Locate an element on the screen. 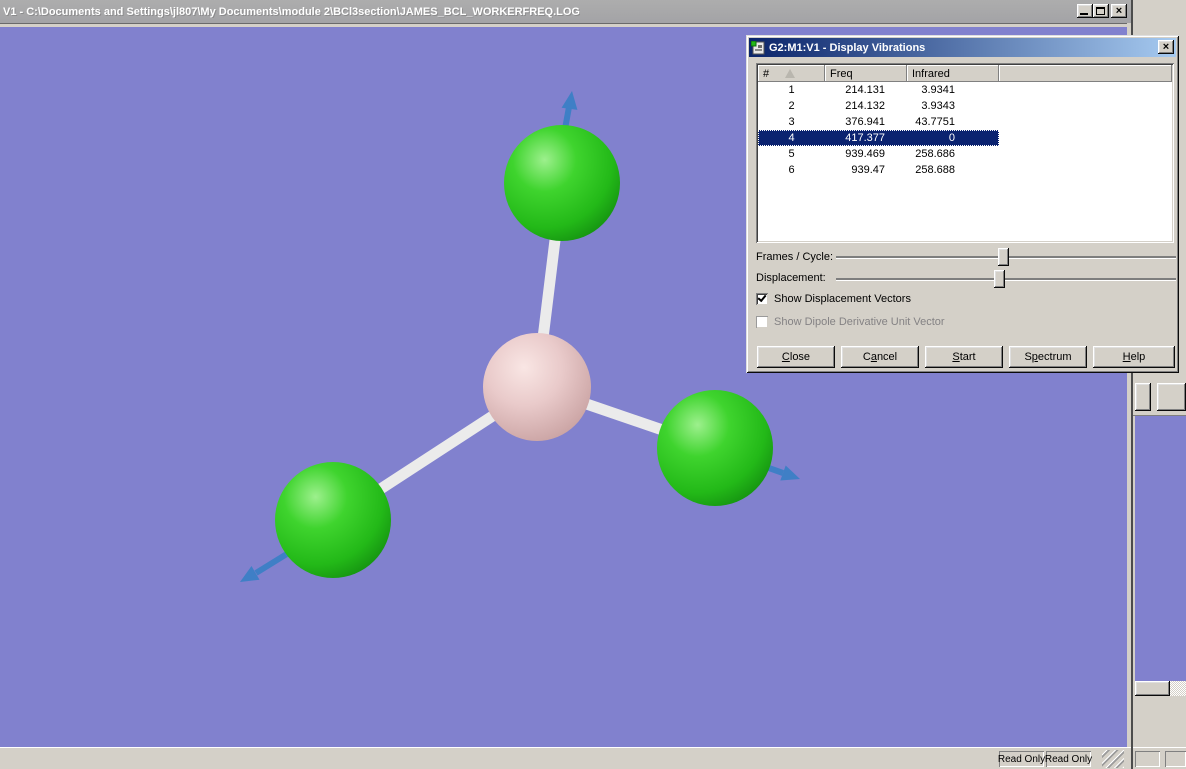  displacement-slider-thumb is located at coordinates (1000, 279).